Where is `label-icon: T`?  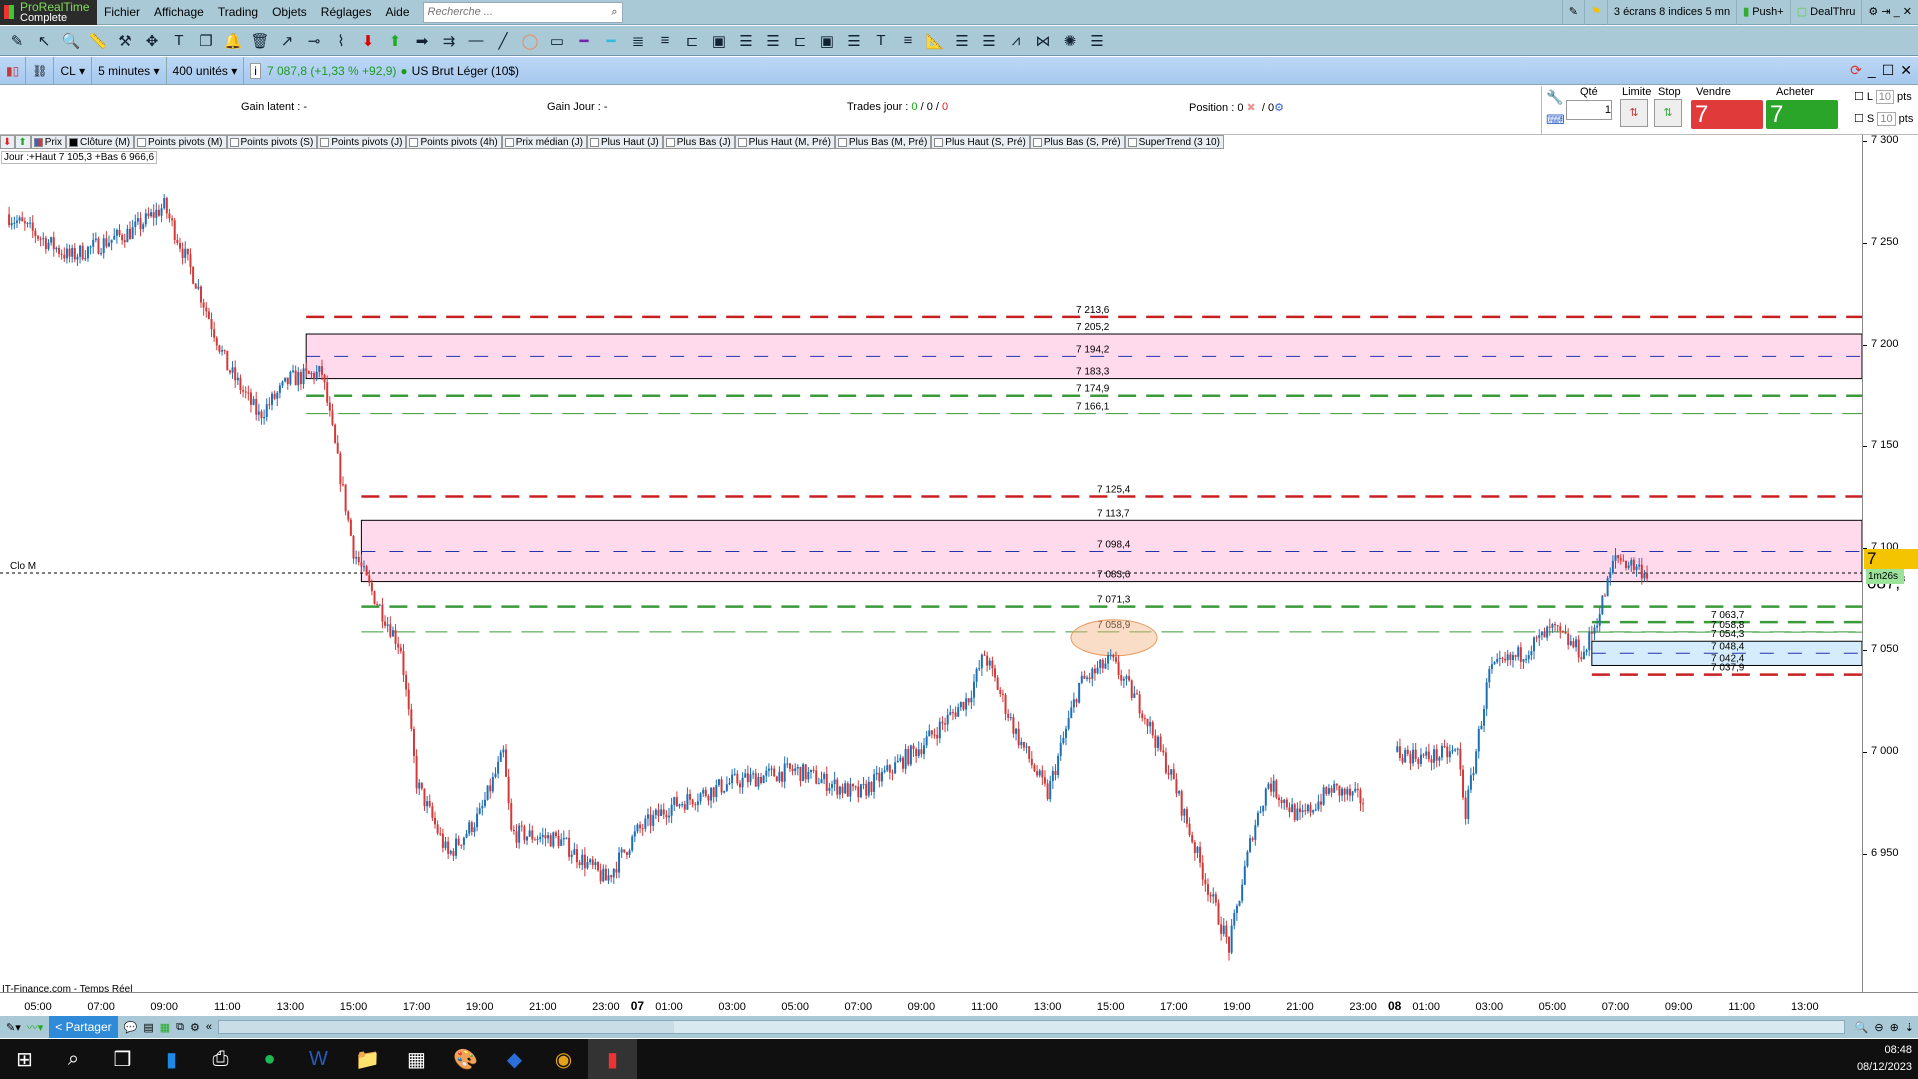
label-icon: T is located at coordinates (881, 41).